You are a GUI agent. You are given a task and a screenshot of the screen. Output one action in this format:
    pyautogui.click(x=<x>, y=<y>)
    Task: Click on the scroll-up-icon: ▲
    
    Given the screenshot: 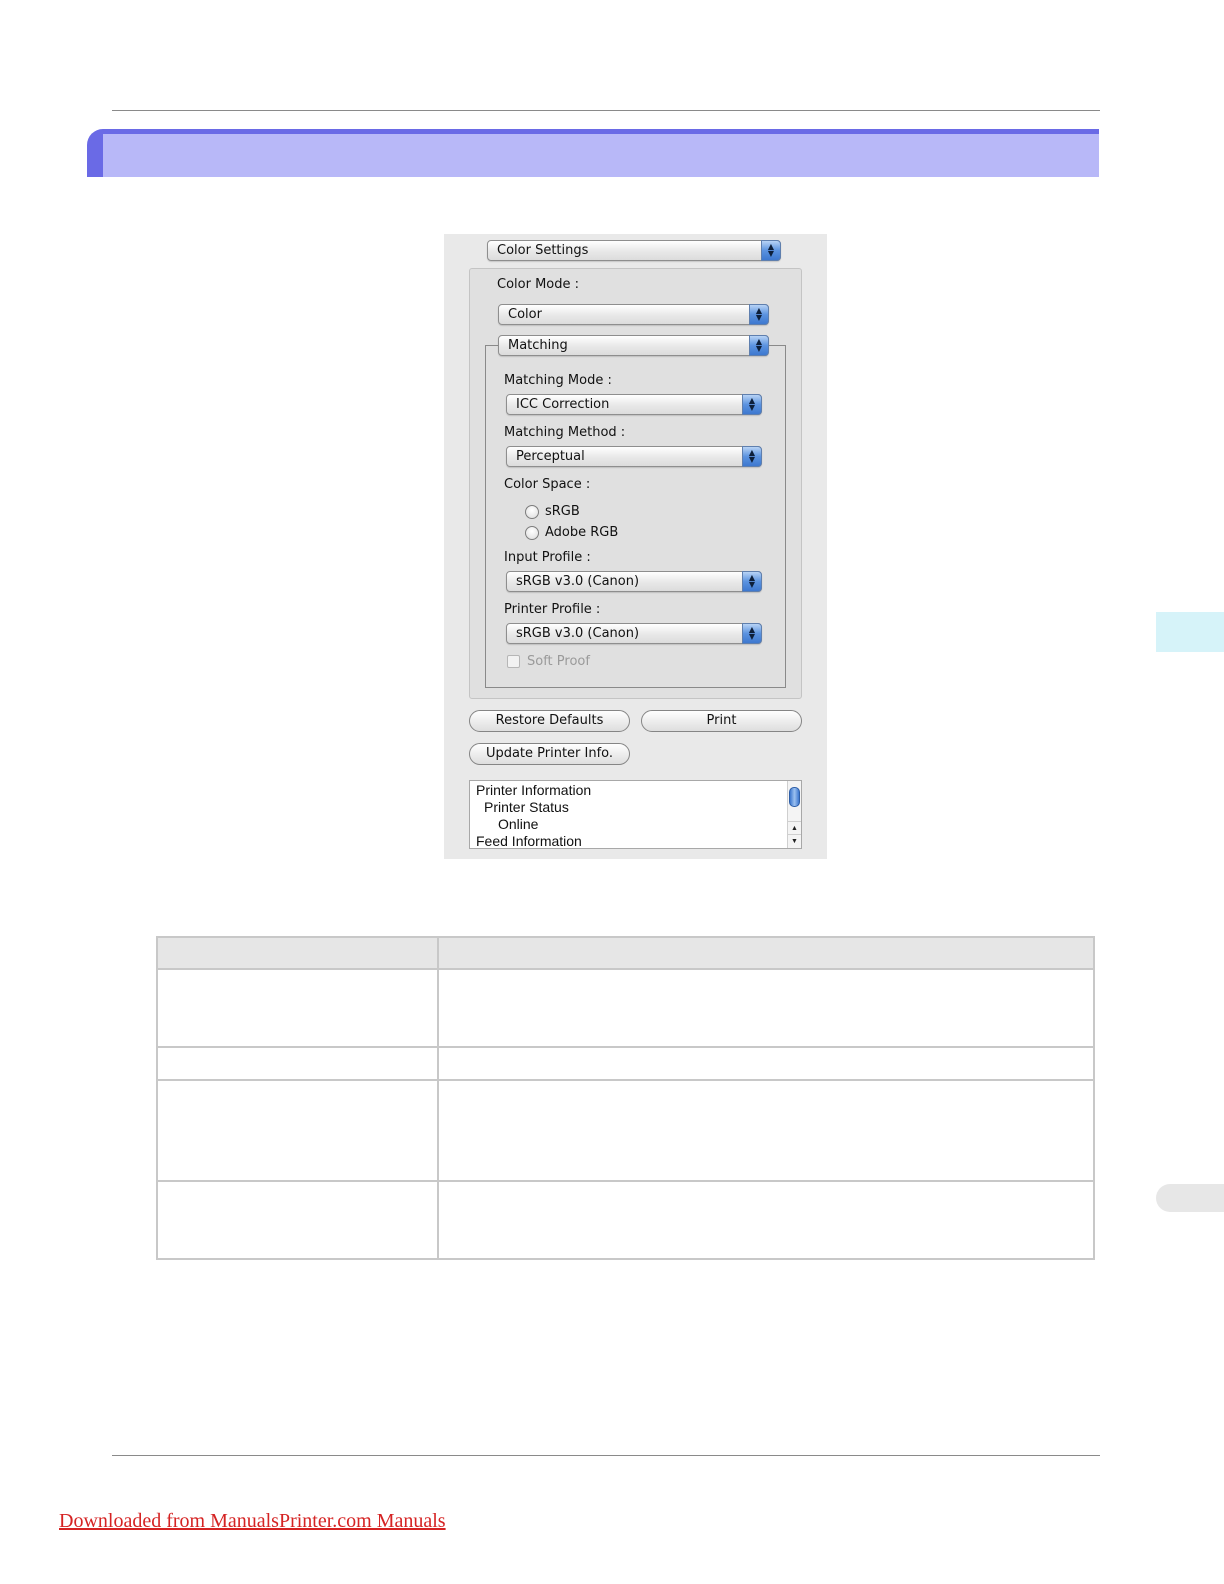 What is the action you would take?
    pyautogui.click(x=794, y=828)
    